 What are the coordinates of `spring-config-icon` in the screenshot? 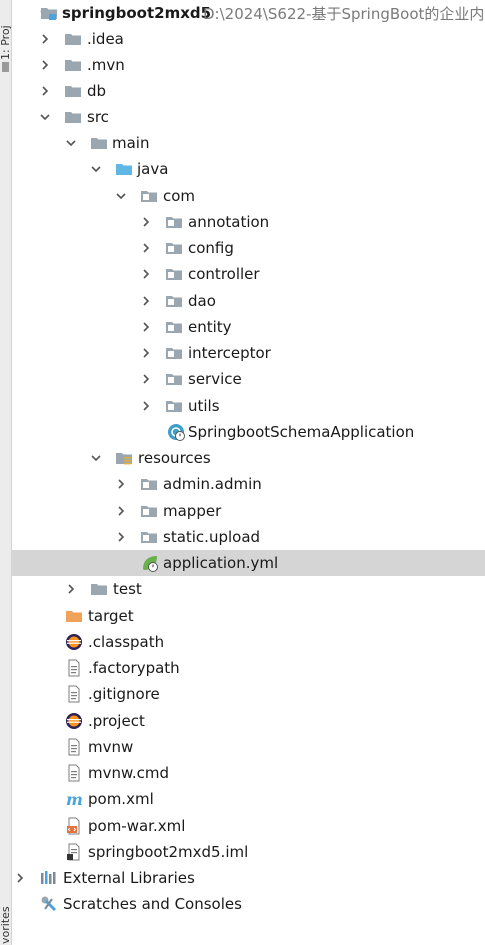 It's located at (150, 563).